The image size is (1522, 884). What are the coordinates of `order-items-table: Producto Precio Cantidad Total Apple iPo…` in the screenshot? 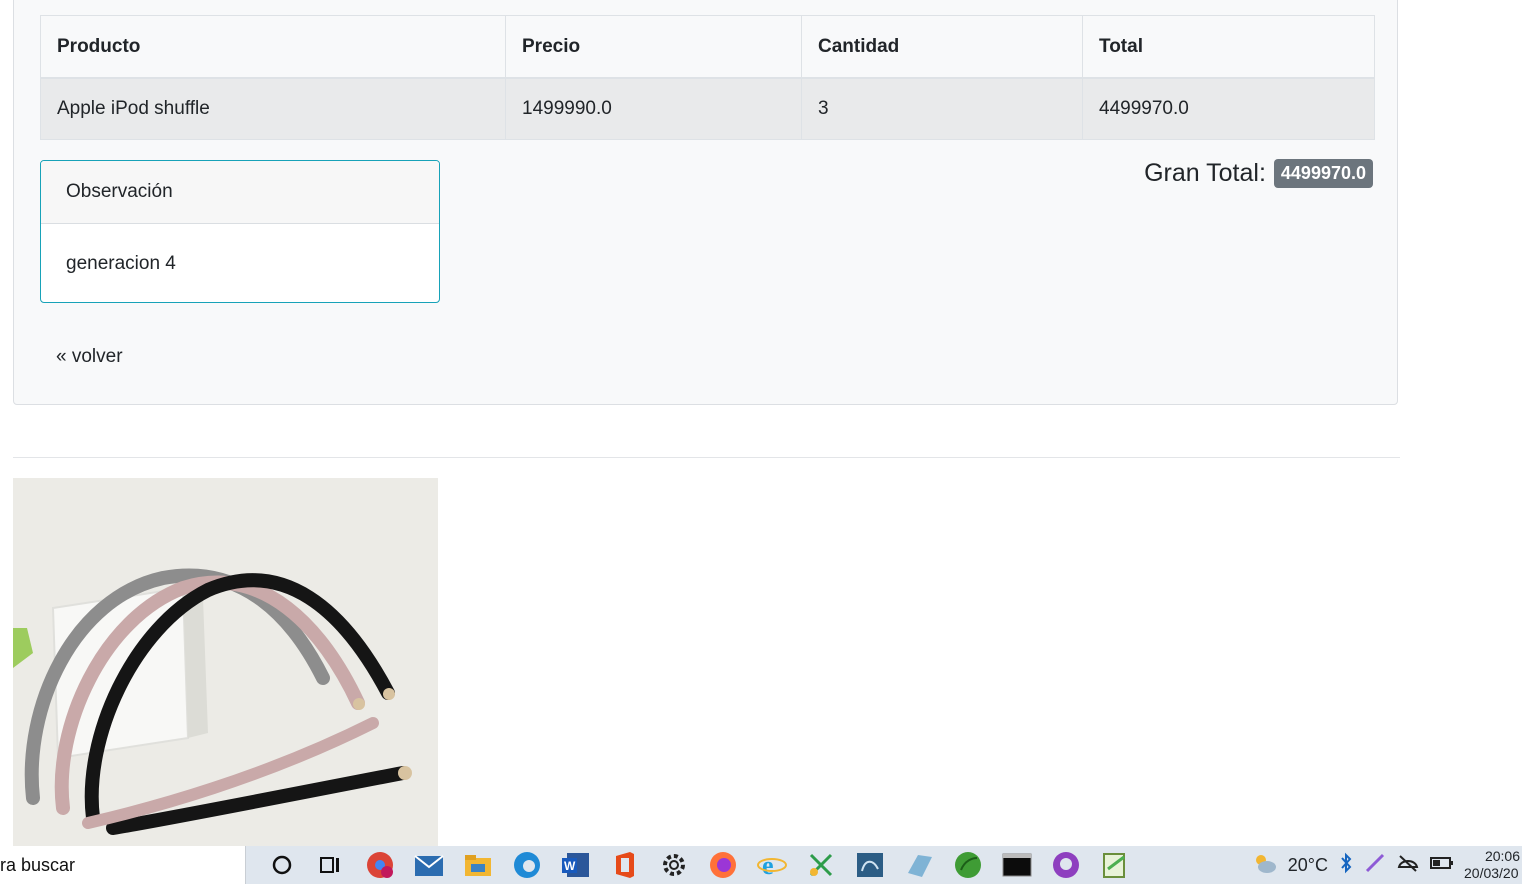 It's located at (707, 77).